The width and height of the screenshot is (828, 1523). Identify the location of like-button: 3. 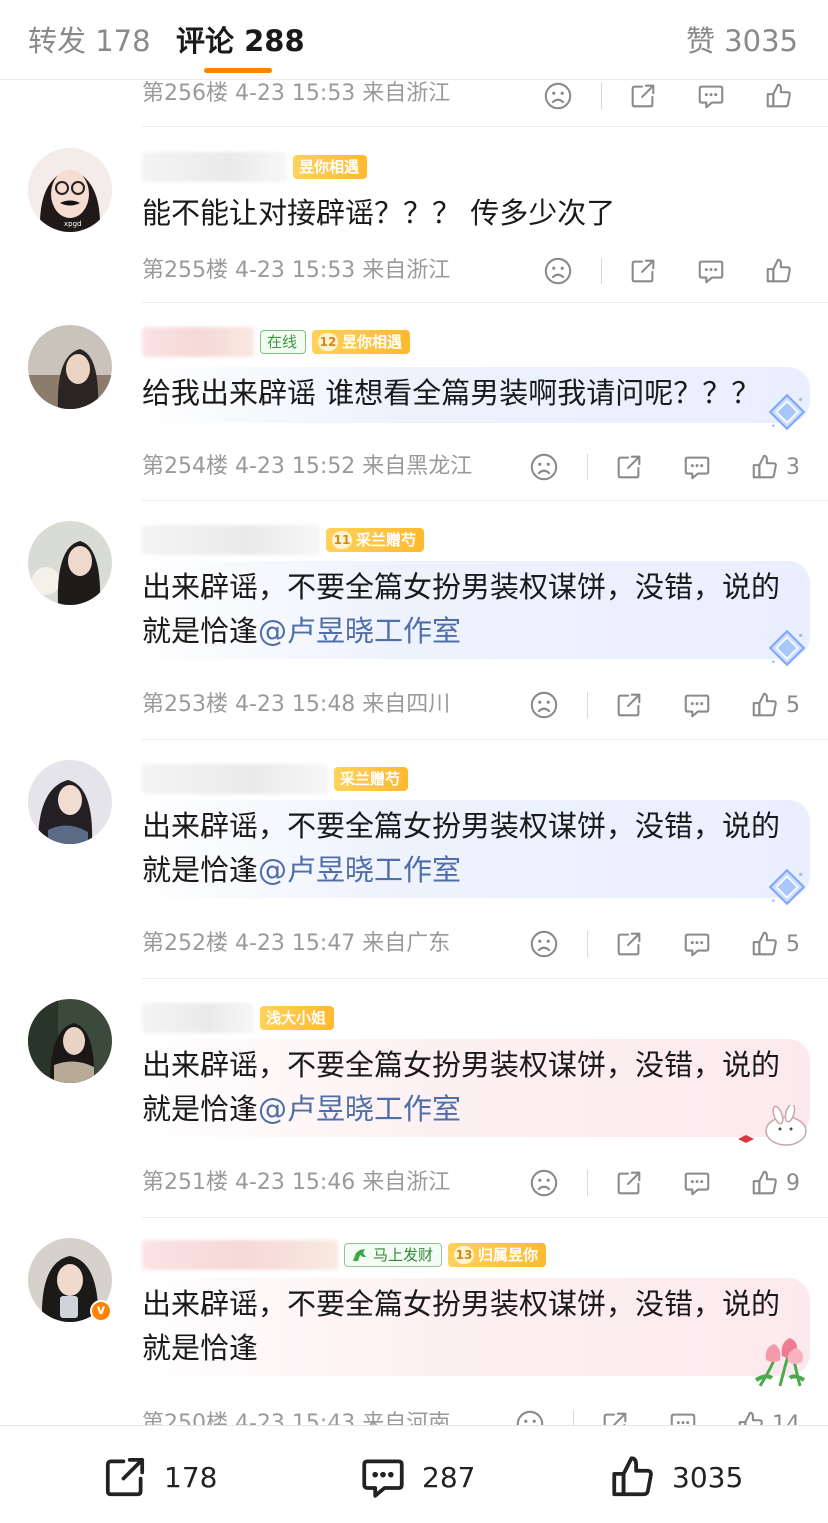
(775, 467).